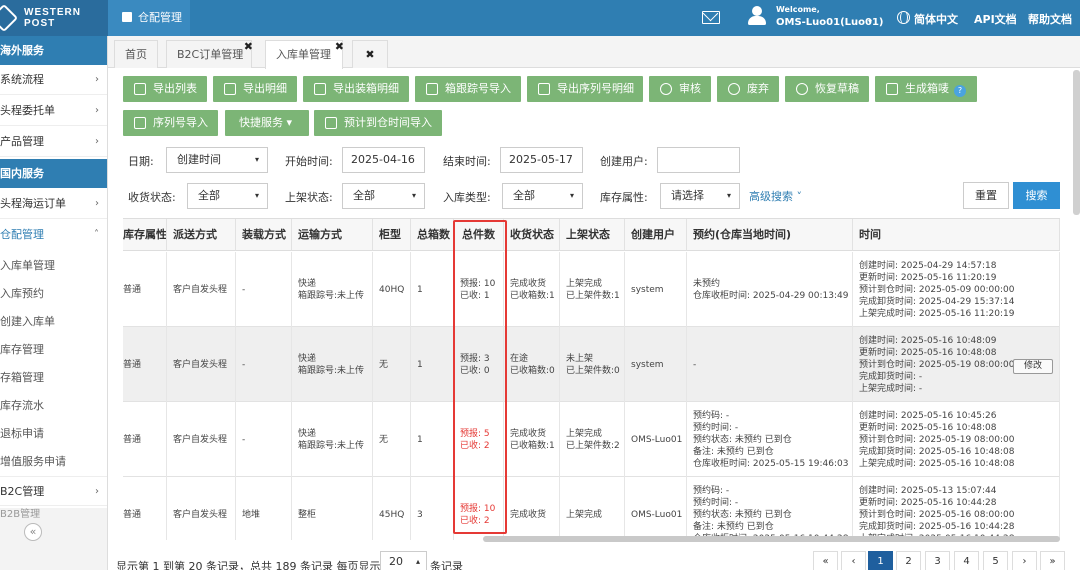 Image resolution: width=1080 pixels, height=570 pixels. Describe the element at coordinates (383, 160) in the screenshot. I see `start-time-input: 2025-04-16` at that location.